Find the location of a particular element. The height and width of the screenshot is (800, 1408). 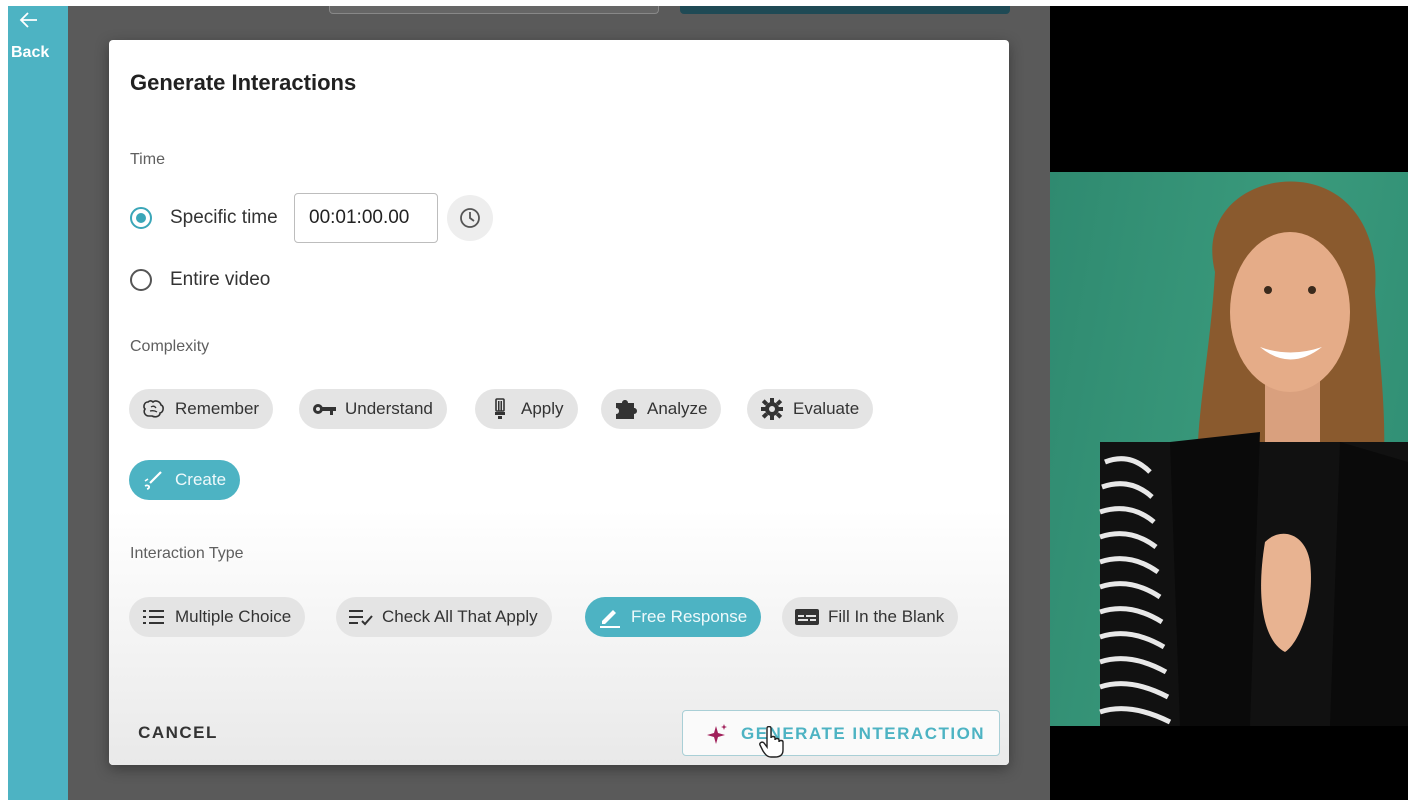

time-picker-button is located at coordinates (470, 218).